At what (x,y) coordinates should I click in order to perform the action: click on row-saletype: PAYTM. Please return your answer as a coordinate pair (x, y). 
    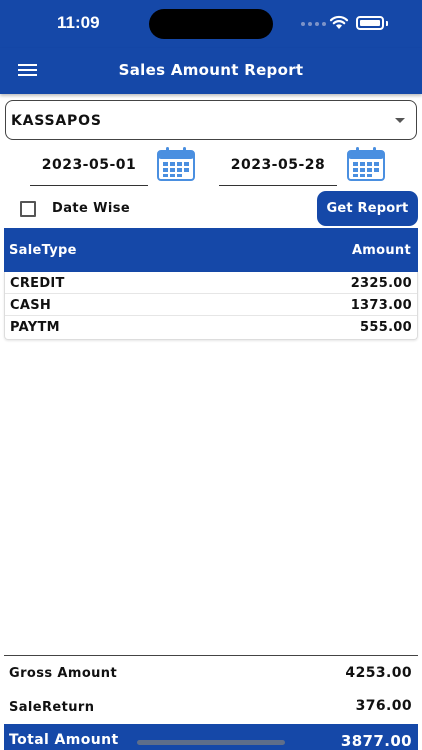
    Looking at the image, I should click on (35, 327).